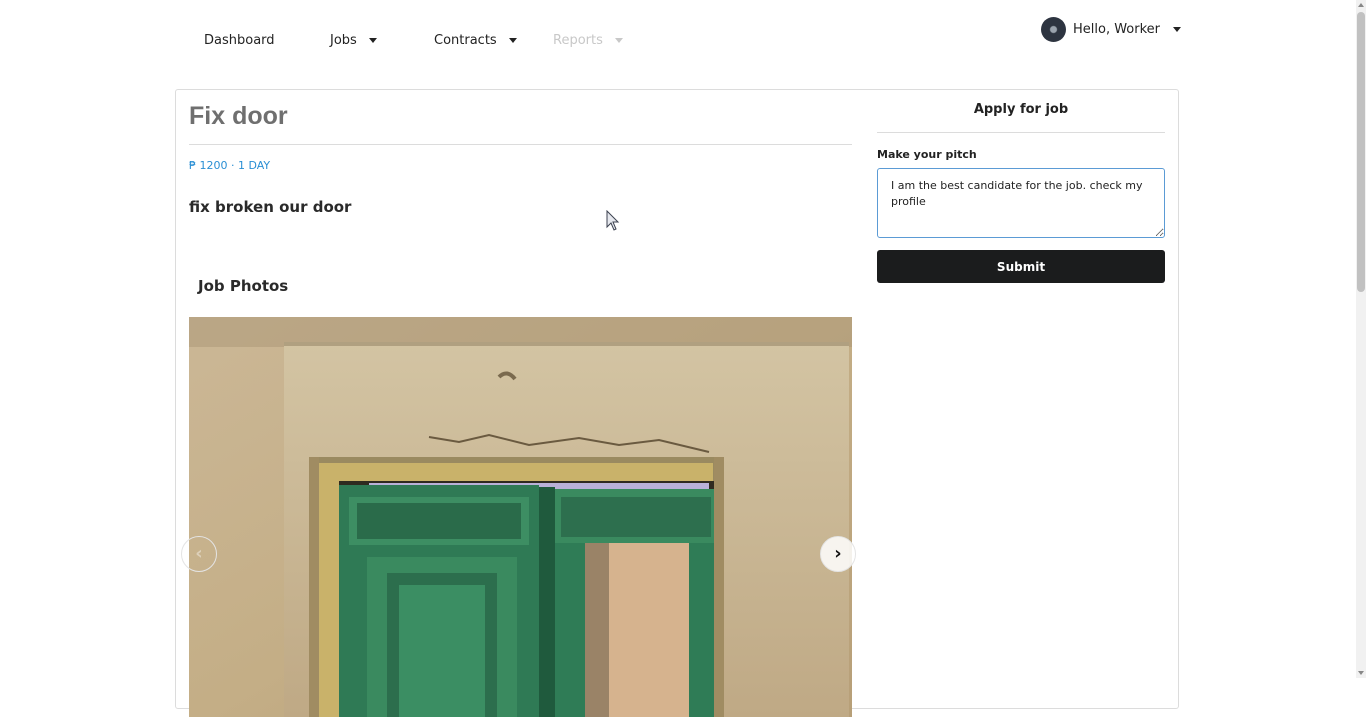  What do you see at coordinates (465, 40) in the screenshot?
I see `nav-contracts-label: Contracts` at bounding box center [465, 40].